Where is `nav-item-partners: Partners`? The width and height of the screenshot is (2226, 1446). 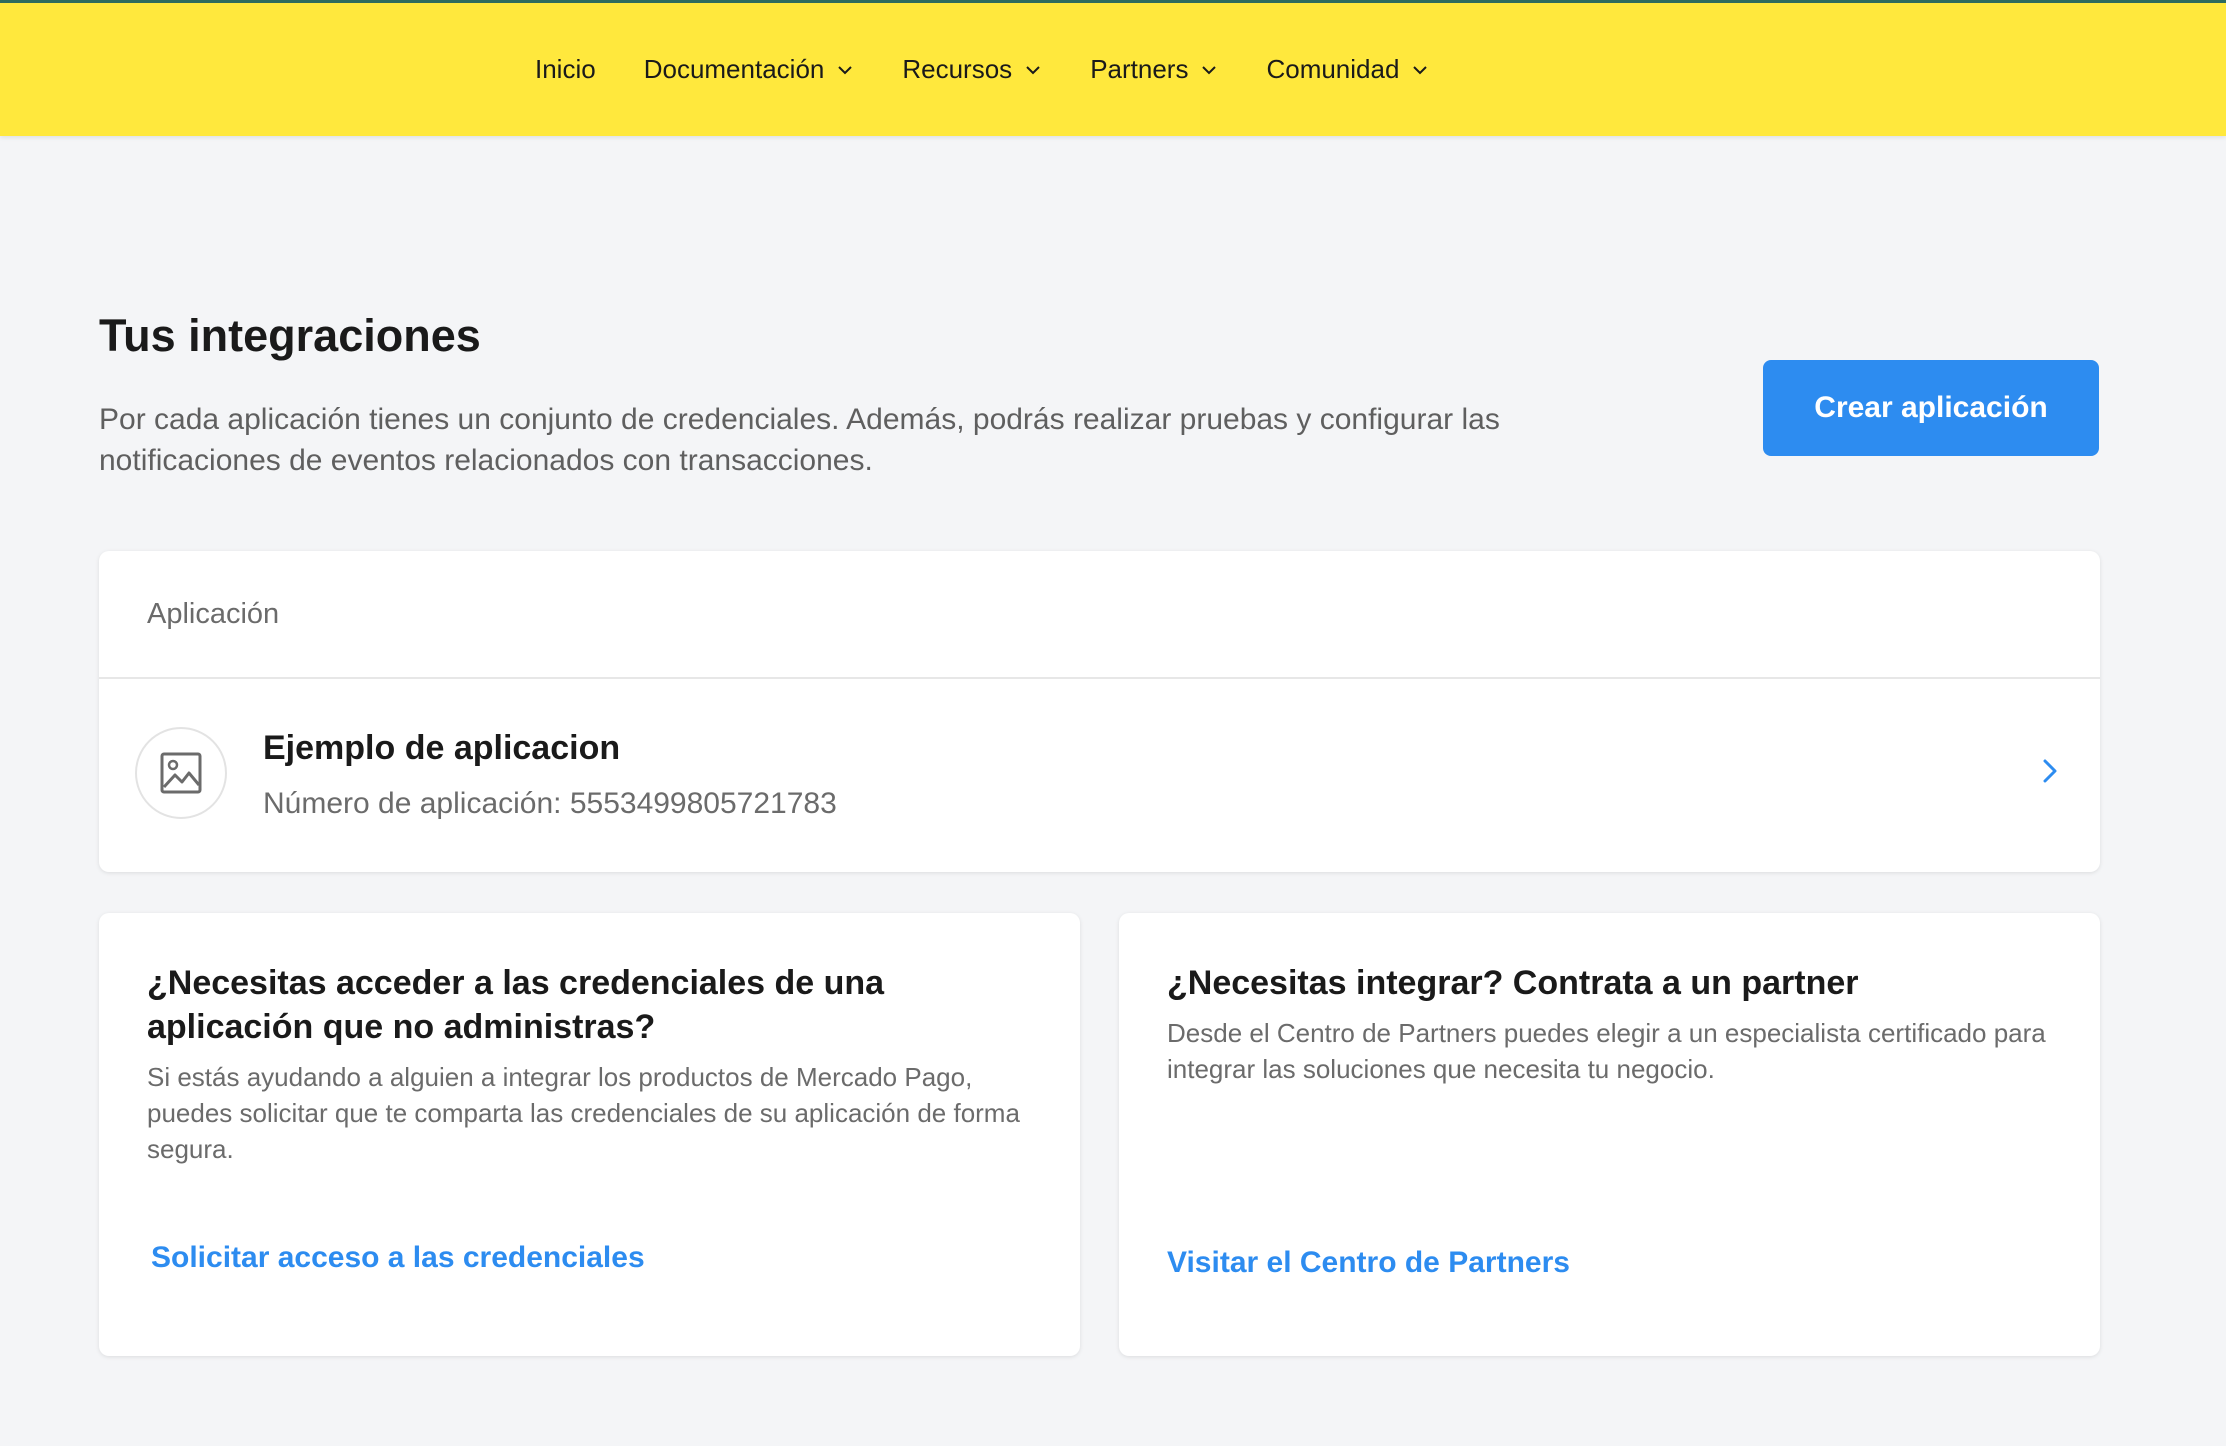 nav-item-partners: Partners is located at coordinates (1154, 69).